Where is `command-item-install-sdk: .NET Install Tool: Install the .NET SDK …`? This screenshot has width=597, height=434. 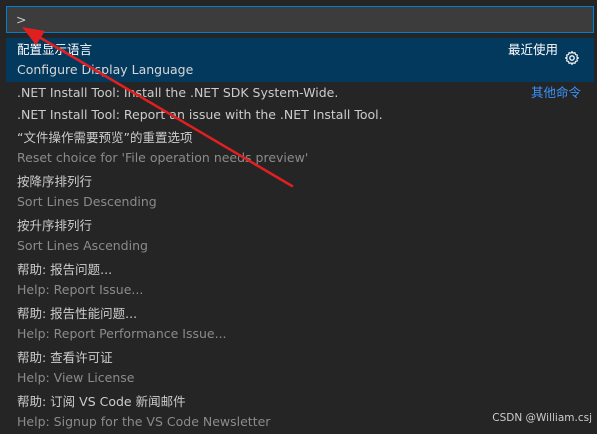
command-item-install-sdk: .NET Install Tool: Install the .NET SDK … is located at coordinates (300, 93).